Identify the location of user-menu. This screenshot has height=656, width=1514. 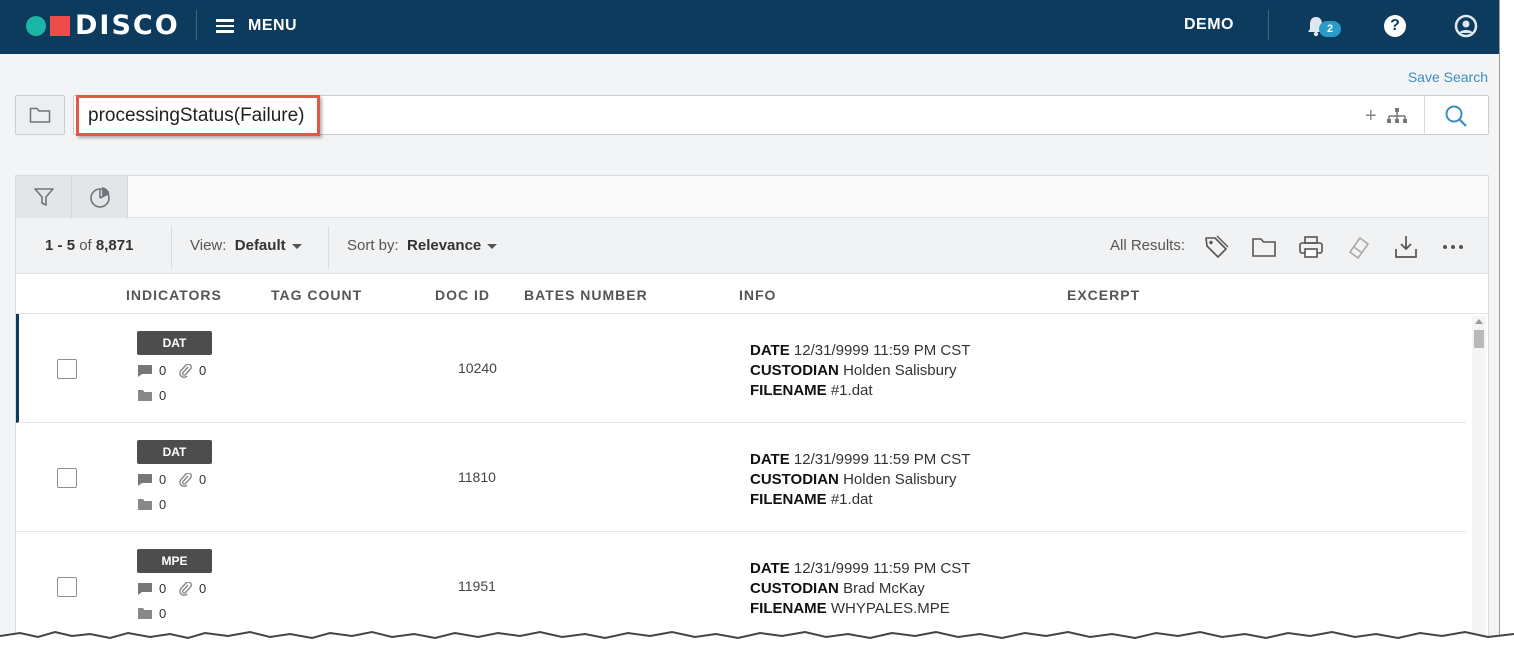
(1466, 26).